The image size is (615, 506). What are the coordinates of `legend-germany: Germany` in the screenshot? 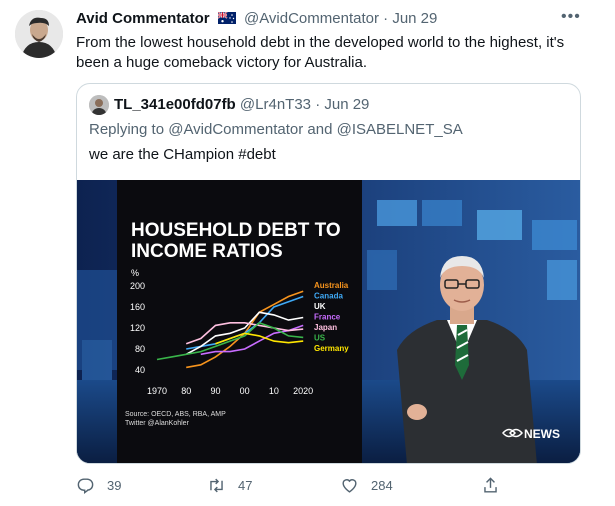 It's located at (331, 348).